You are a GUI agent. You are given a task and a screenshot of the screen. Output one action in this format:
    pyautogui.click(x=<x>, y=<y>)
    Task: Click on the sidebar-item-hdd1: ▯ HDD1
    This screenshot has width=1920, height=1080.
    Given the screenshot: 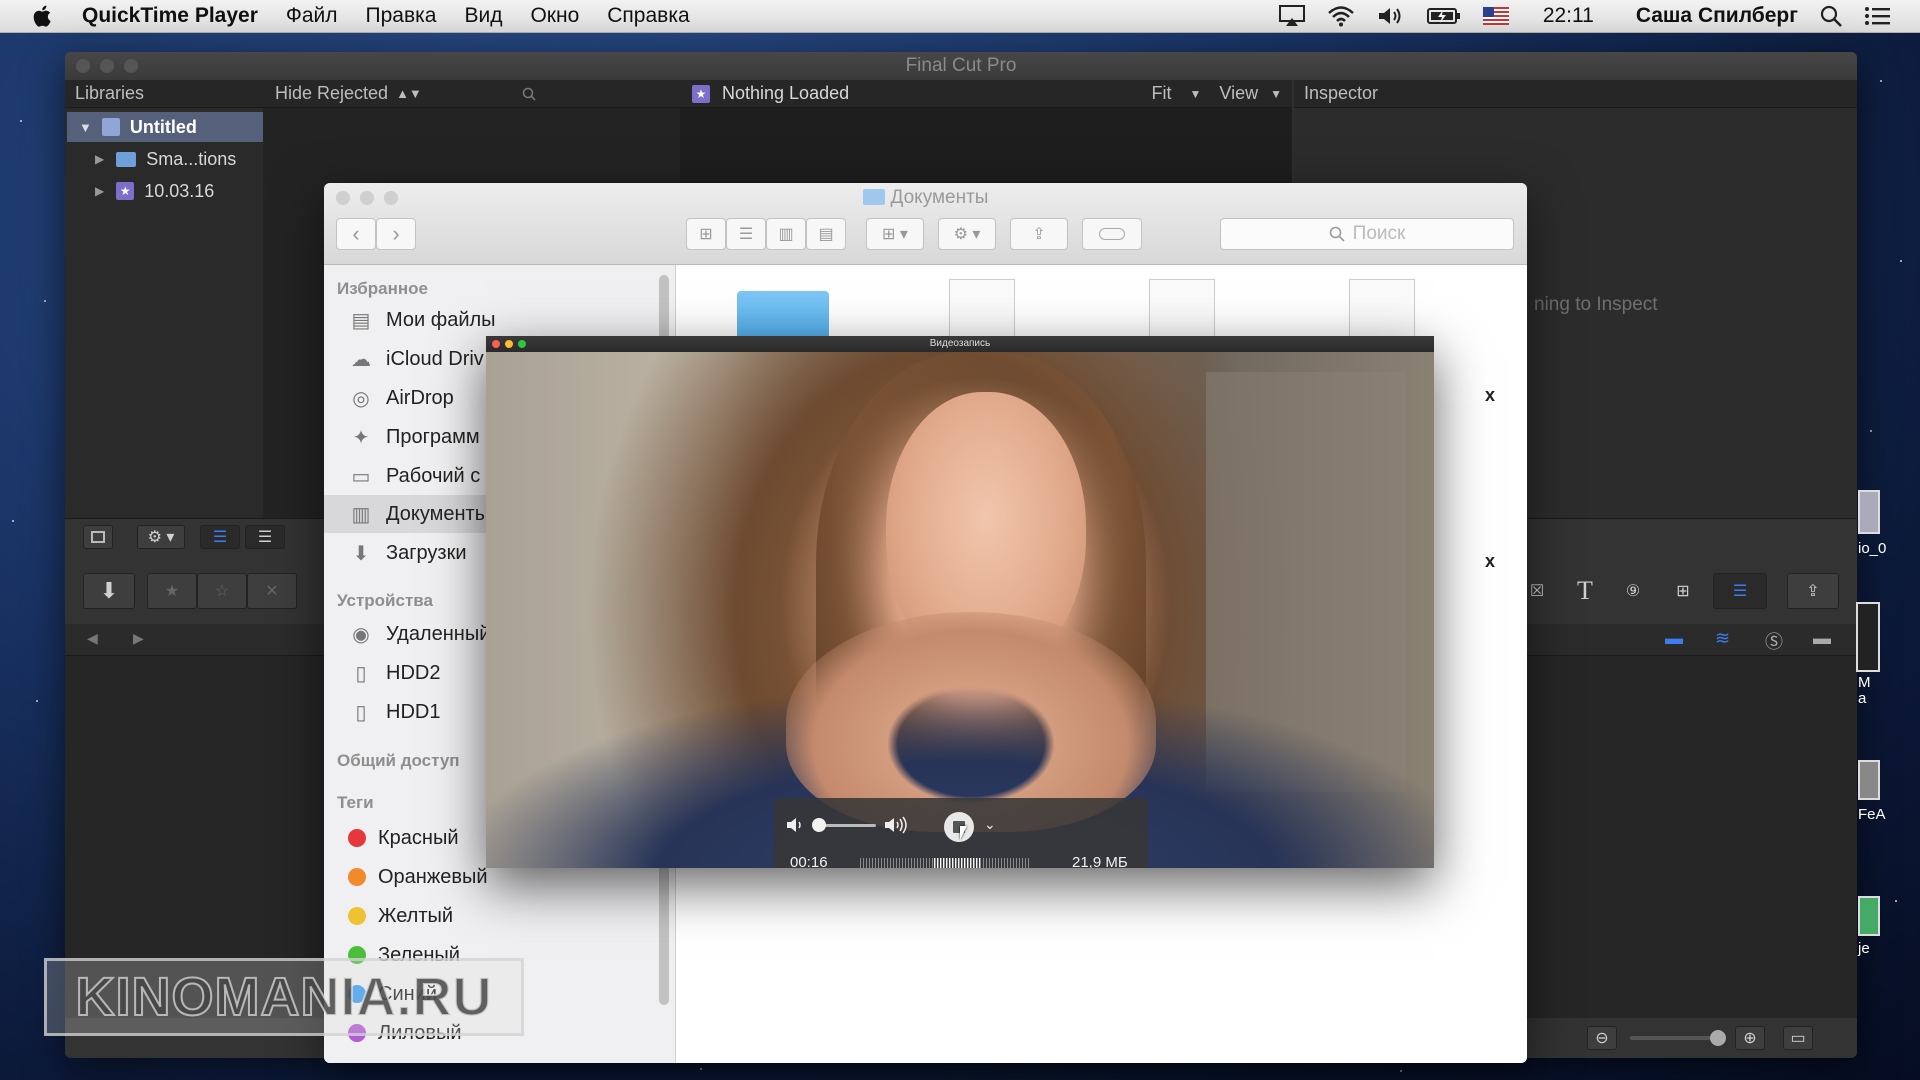 What is the action you would take?
    pyautogui.click(x=394, y=712)
    